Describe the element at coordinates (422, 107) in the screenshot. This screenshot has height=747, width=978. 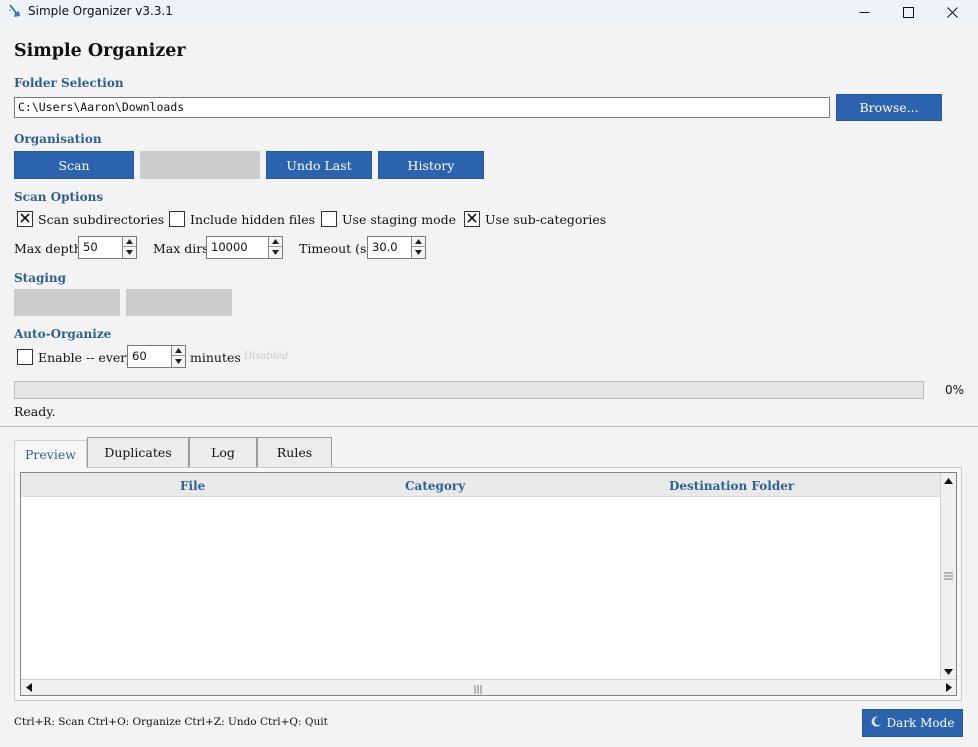
I see `folder-path-input: C:\Users\Aaron\Downloads` at that location.